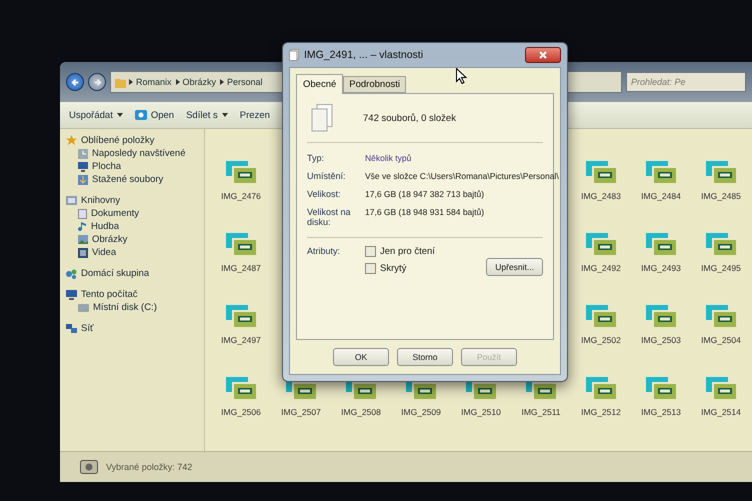 Image resolution: width=752 pixels, height=501 pixels. I want to click on nav-item: Stažené soubory, so click(135, 179).